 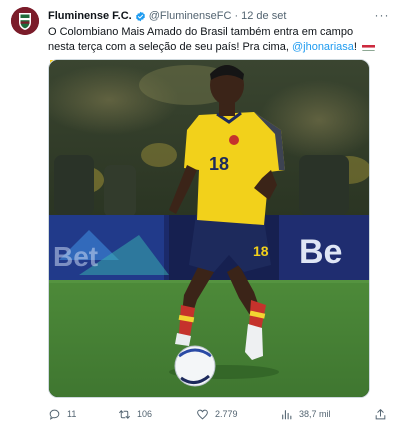 What do you see at coordinates (369, 47) in the screenshot?
I see `brazil-hungary-flag-icon` at bounding box center [369, 47].